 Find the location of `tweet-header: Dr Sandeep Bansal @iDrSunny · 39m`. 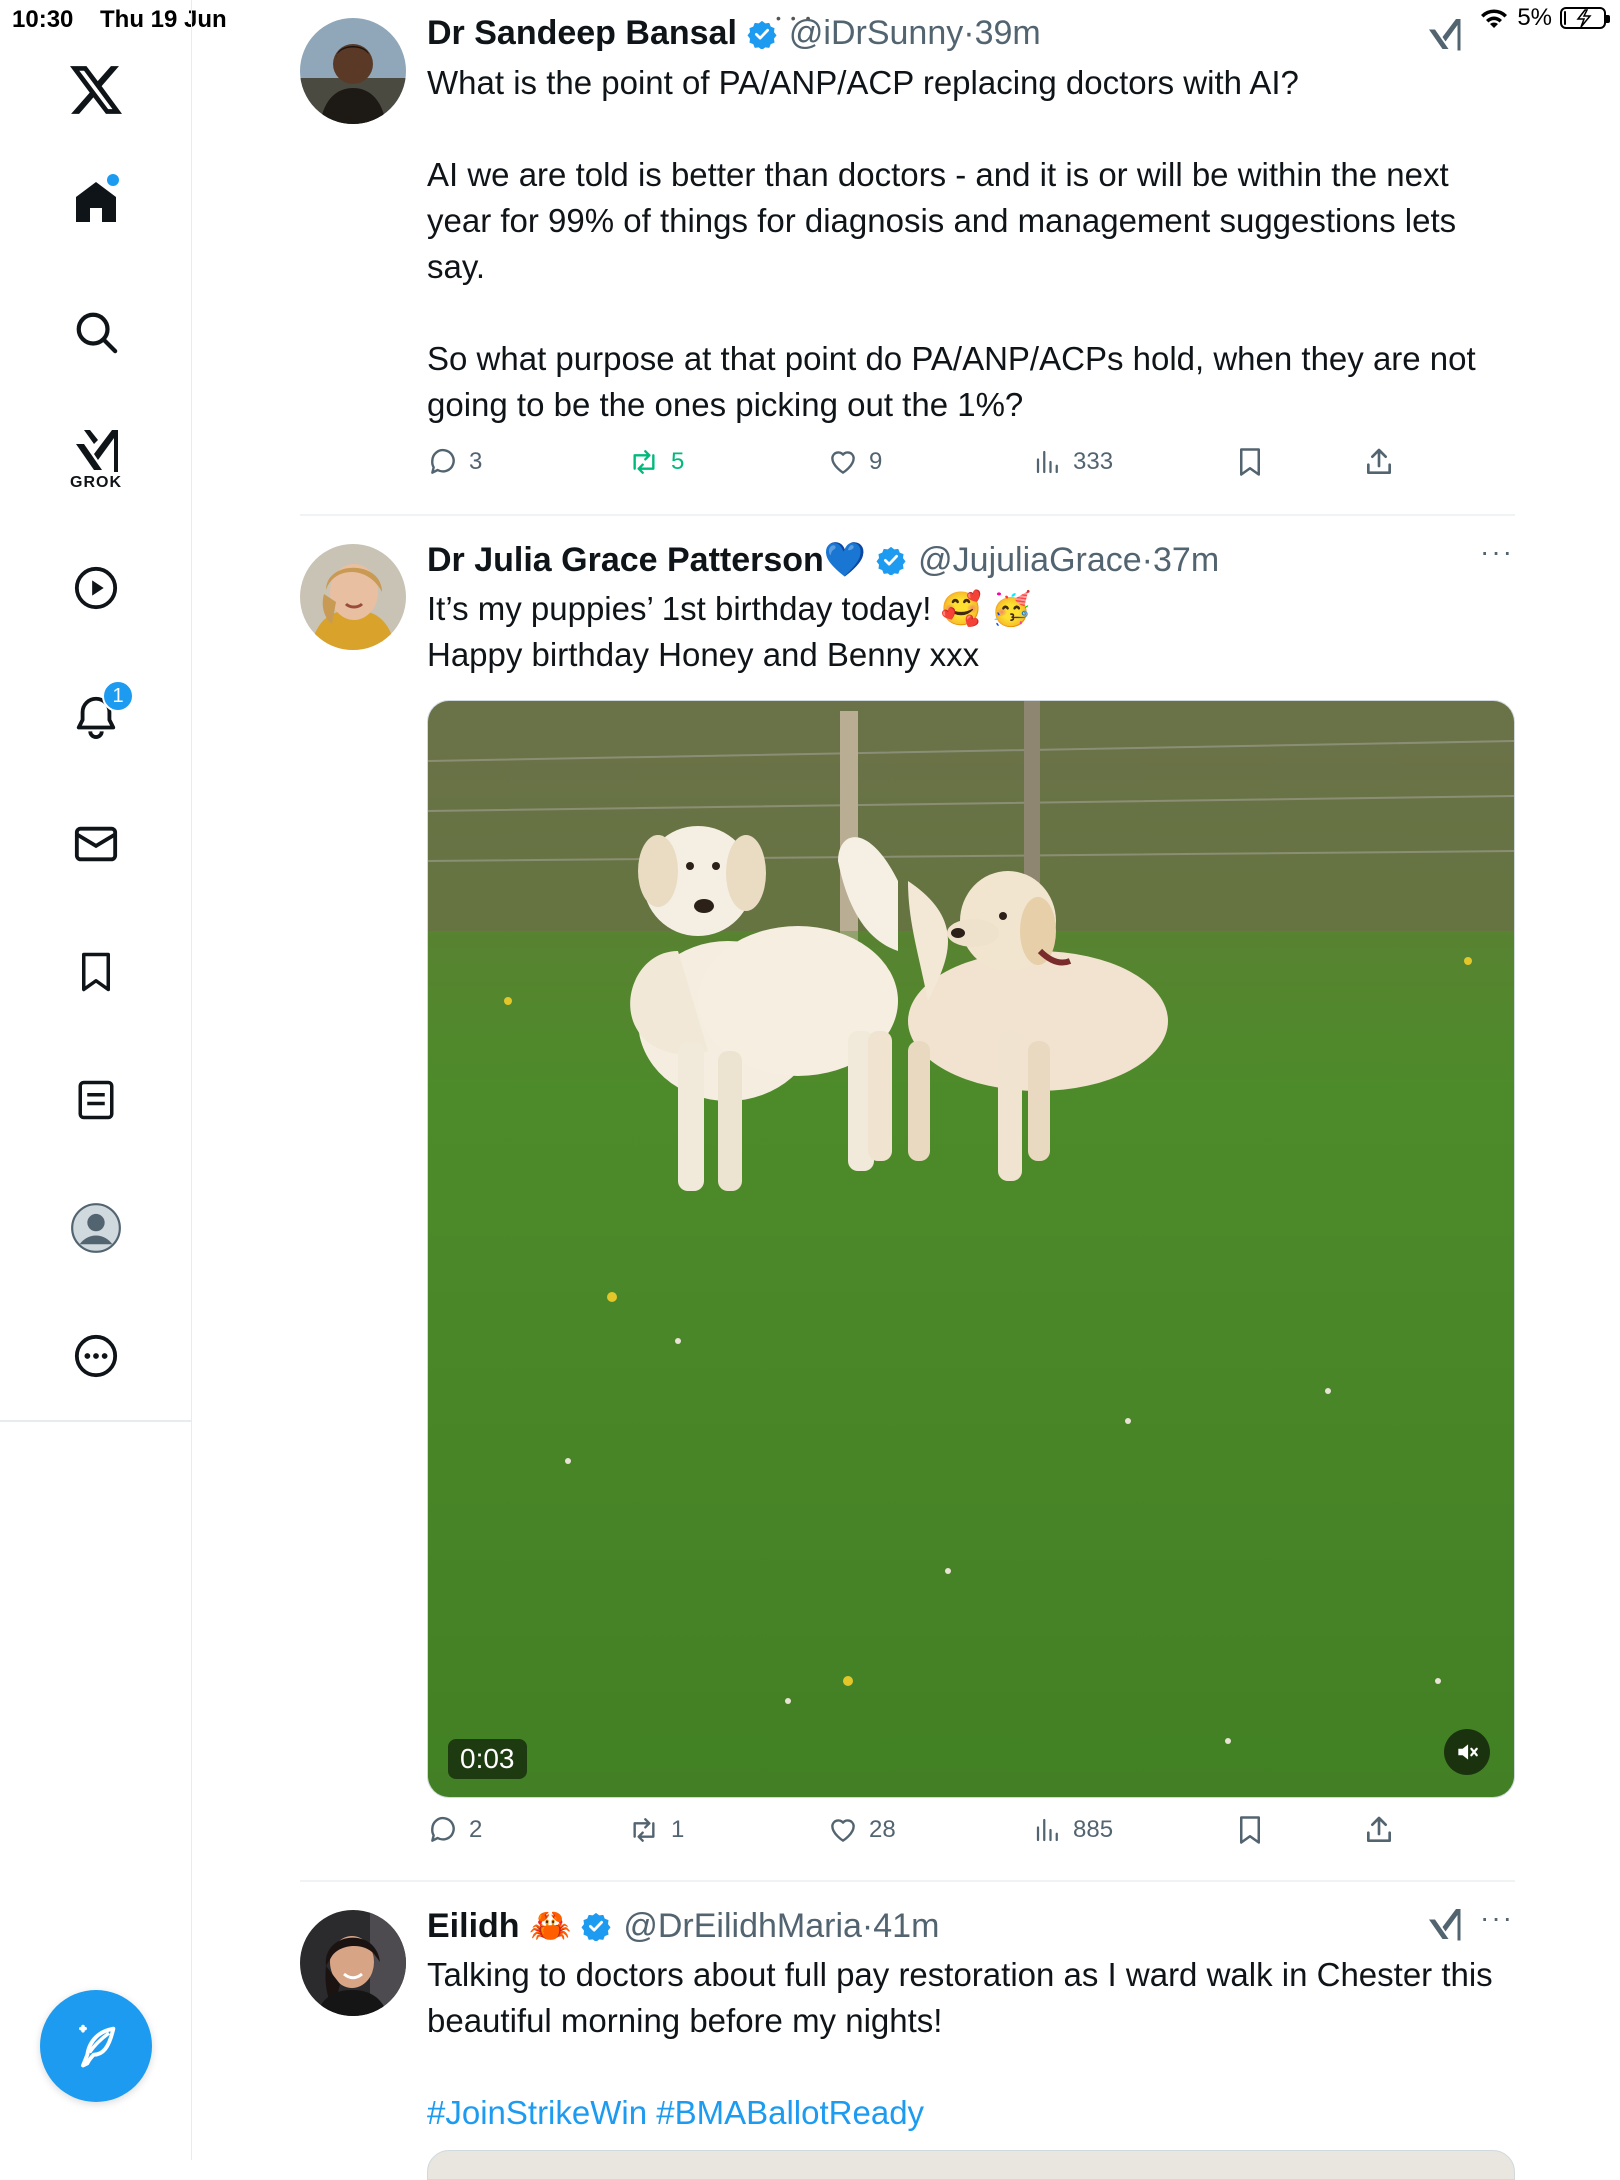

tweet-header: Dr Sandeep Bansal @iDrSunny · 39m is located at coordinates (734, 33).